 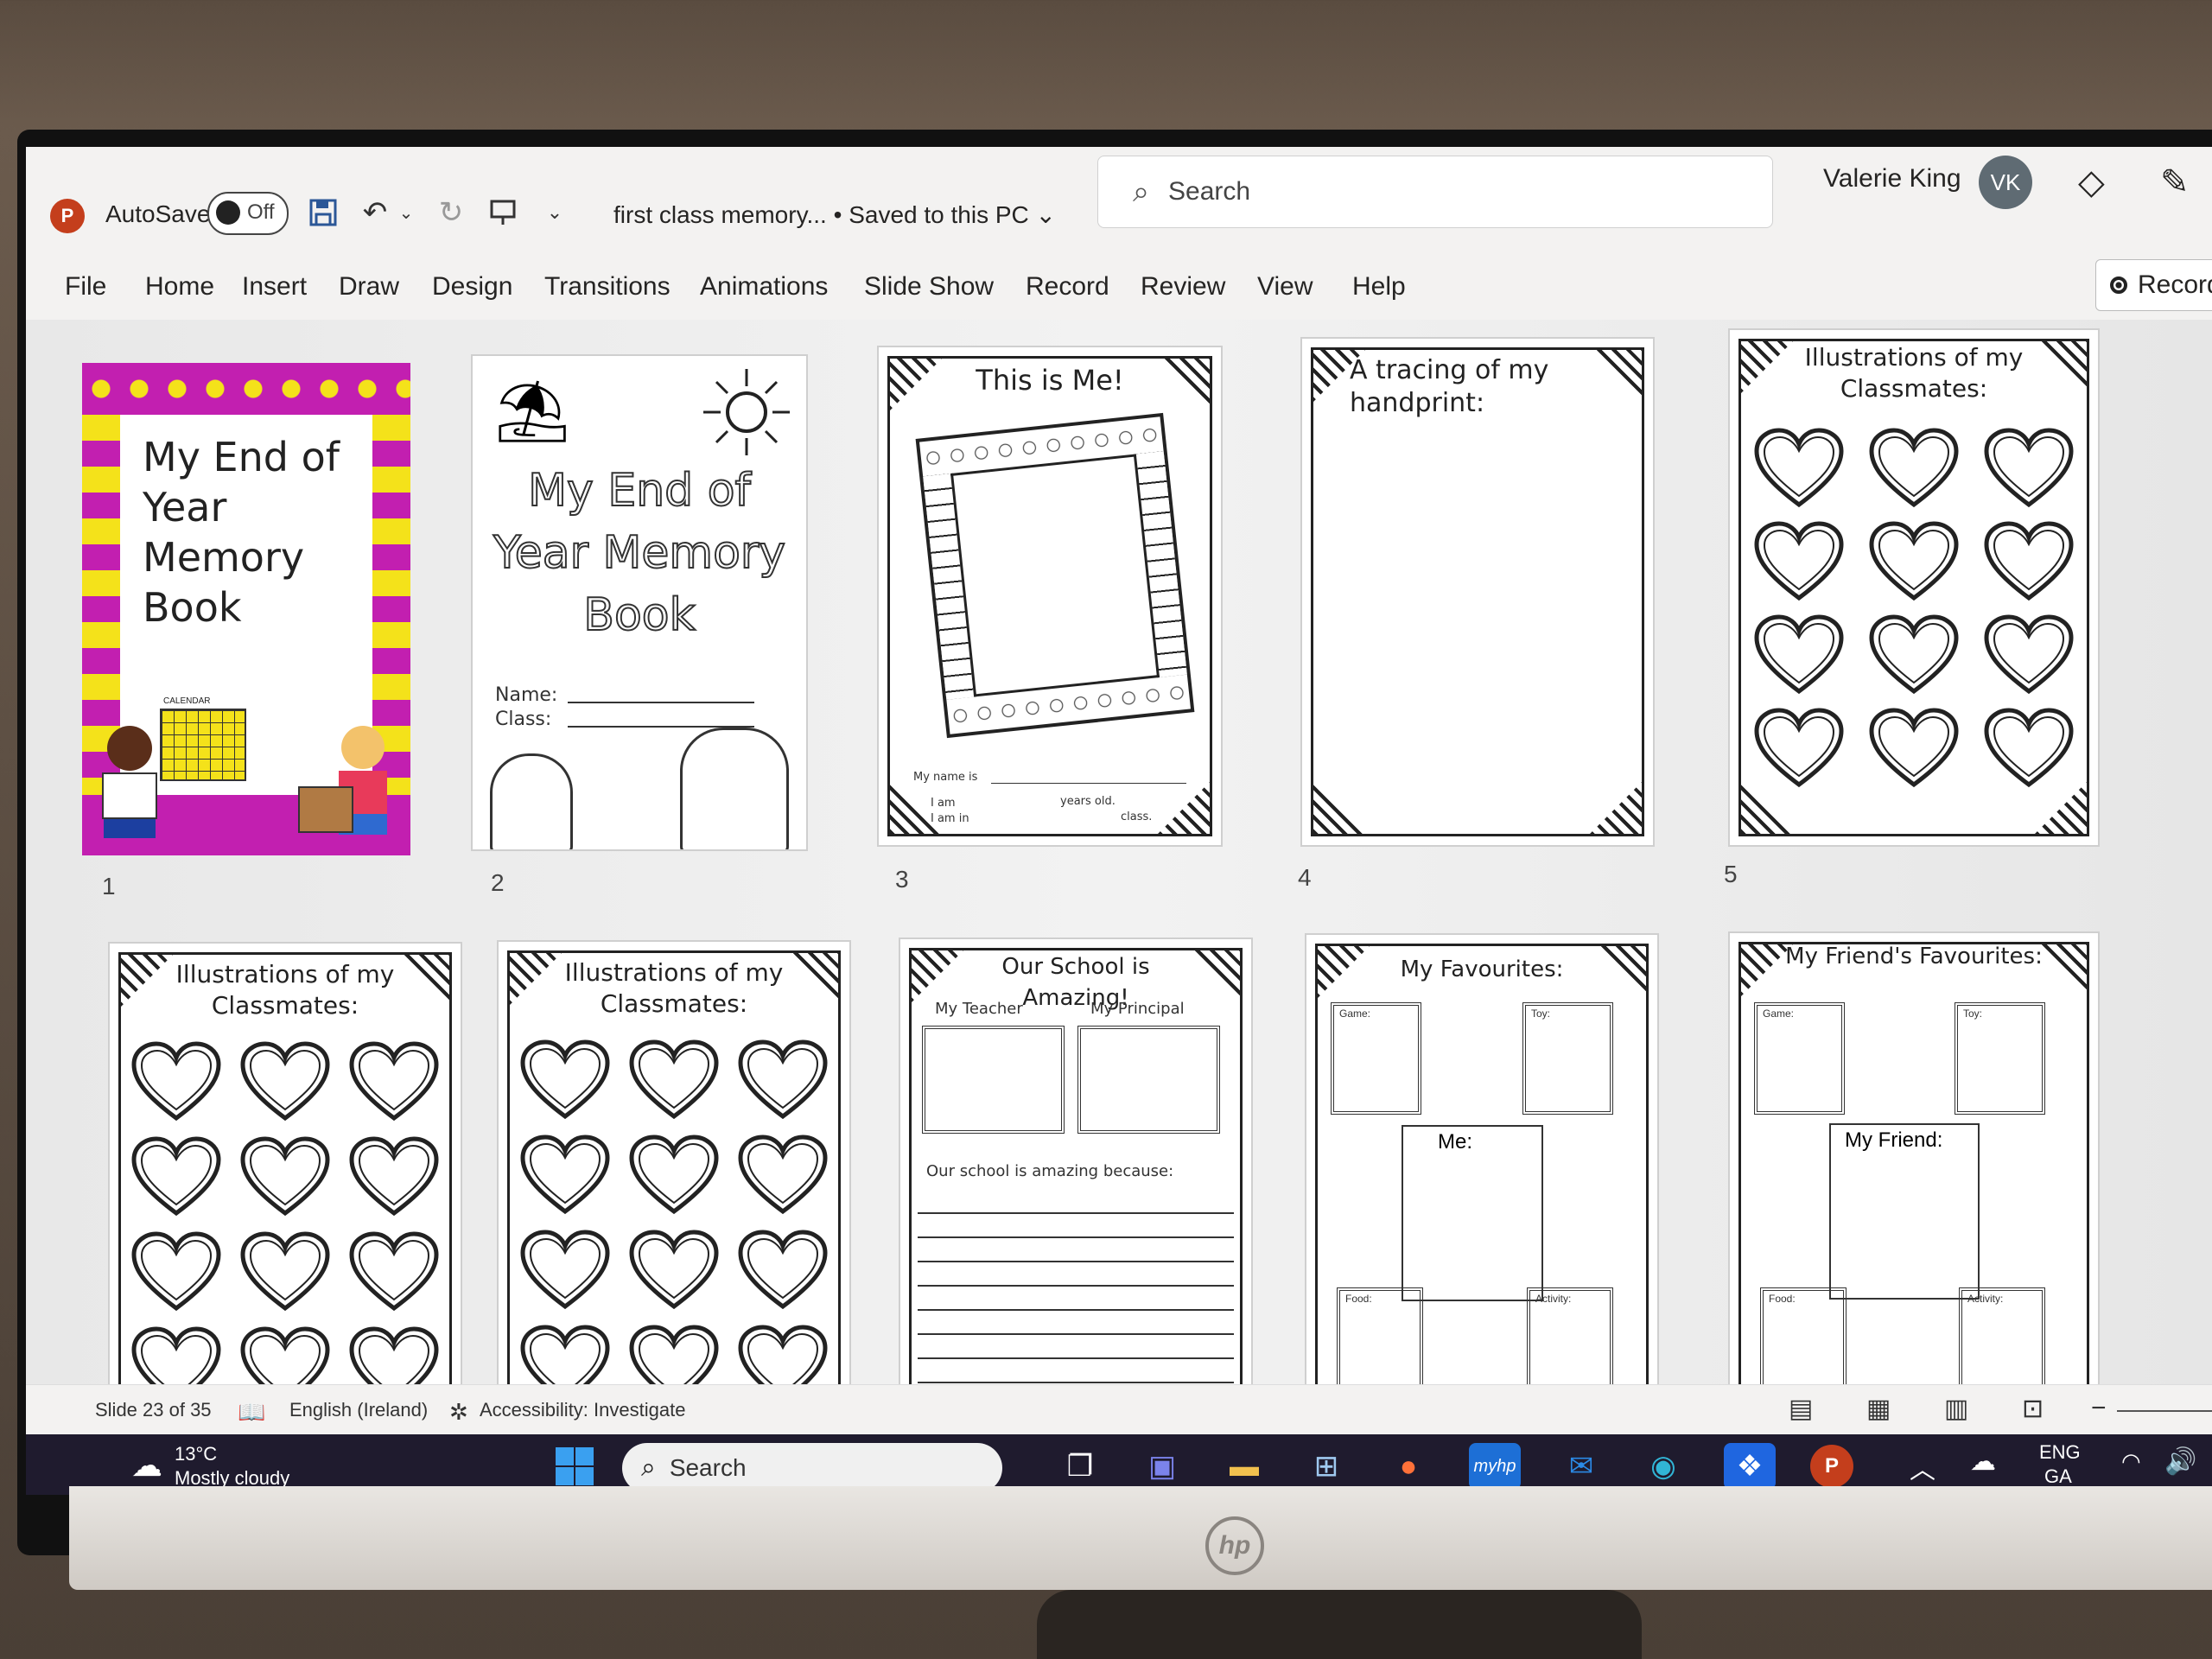 I want to click on tab-view: View, so click(x=1285, y=287).